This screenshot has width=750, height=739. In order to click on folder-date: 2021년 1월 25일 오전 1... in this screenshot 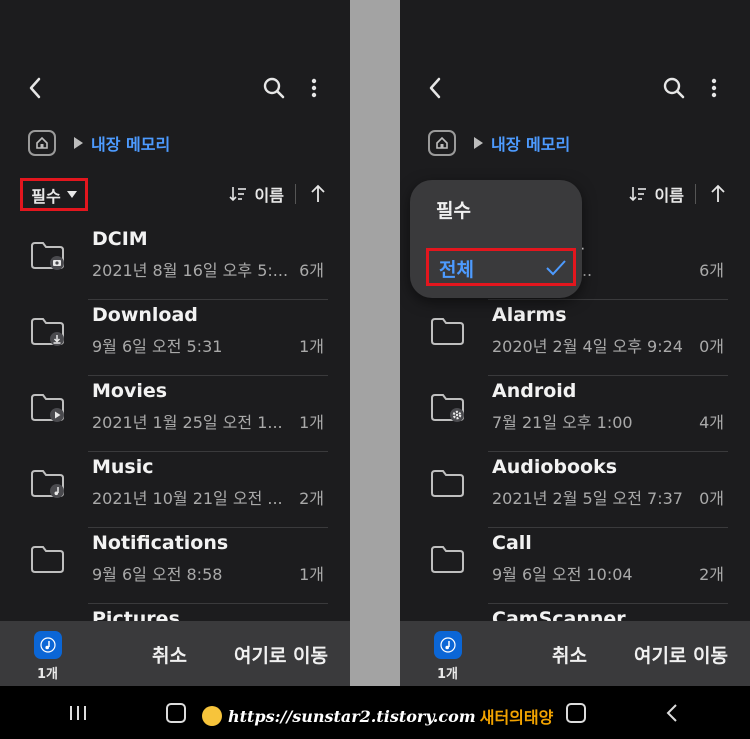, I will do `click(187, 422)`.